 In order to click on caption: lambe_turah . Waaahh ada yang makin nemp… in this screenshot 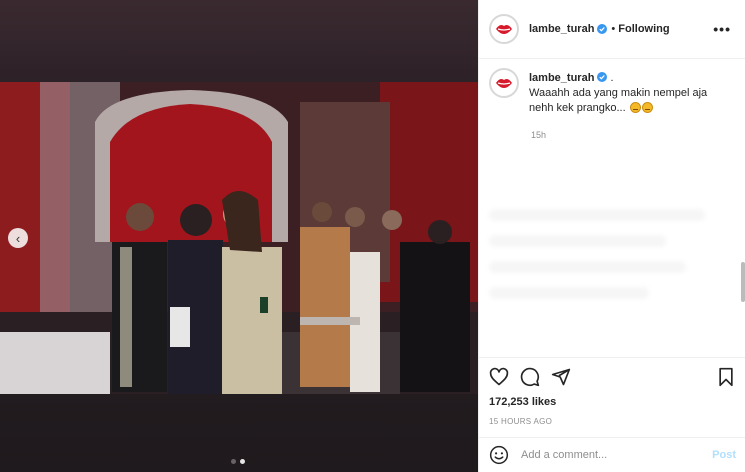, I will do `click(612, 92)`.